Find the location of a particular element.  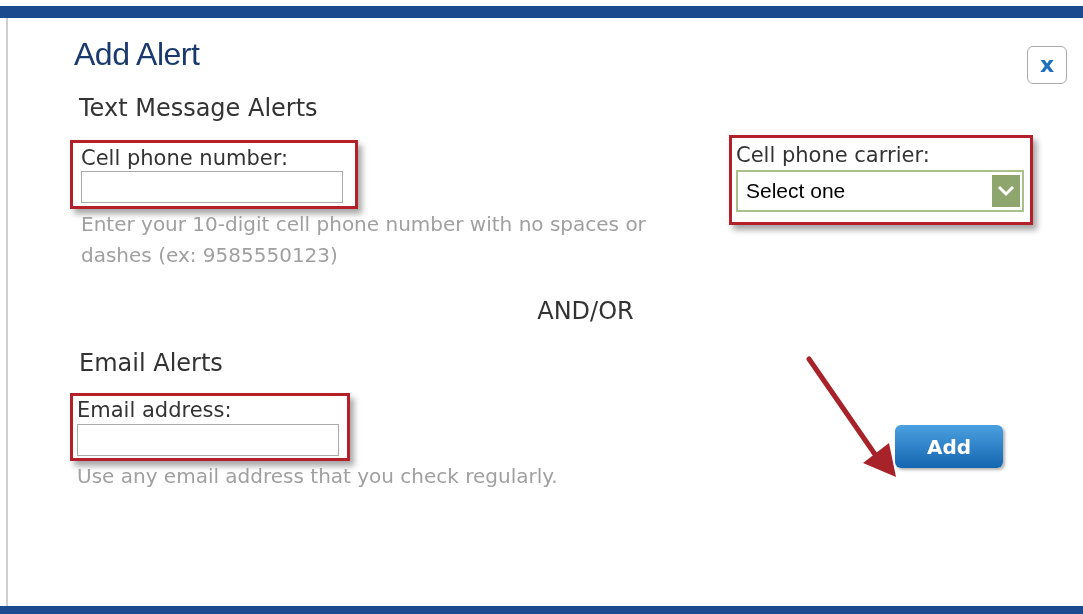

email-input is located at coordinates (208, 440).